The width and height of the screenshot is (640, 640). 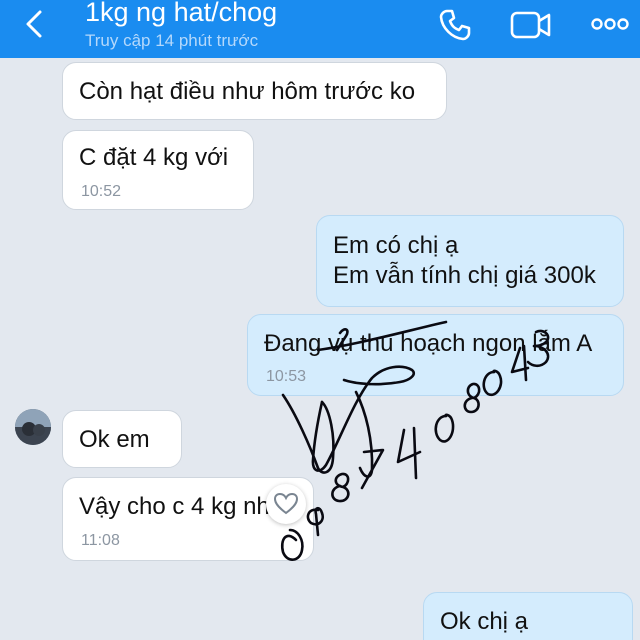 I want to click on reaction-button, so click(x=286, y=504).